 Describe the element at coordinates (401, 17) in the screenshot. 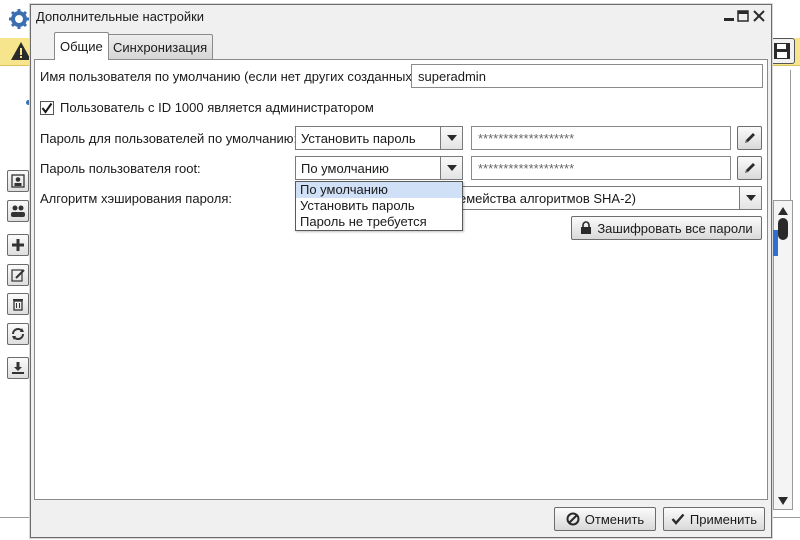

I see `dialog-titlebar: Дополнительные настройки` at that location.